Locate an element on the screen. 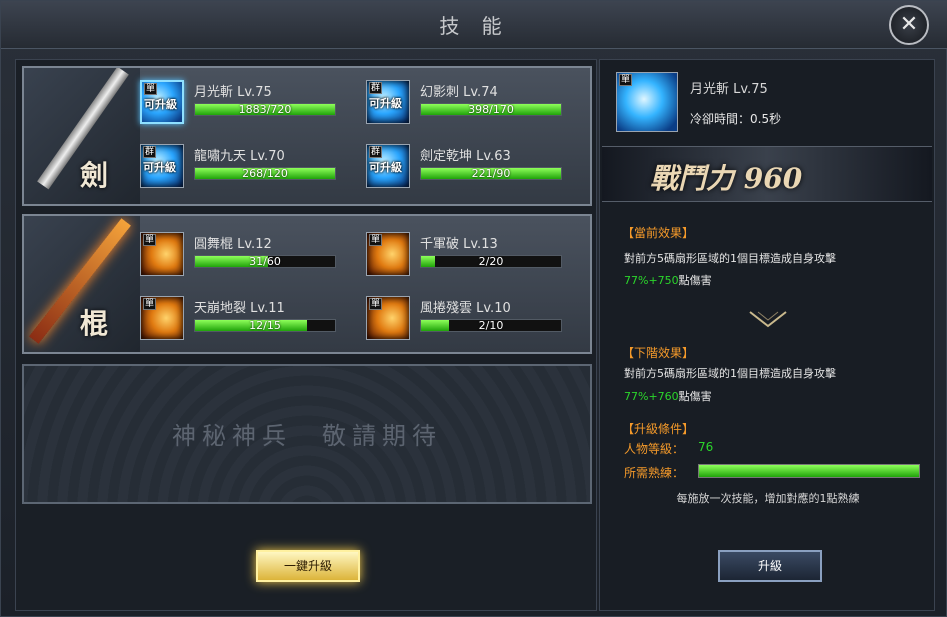 This screenshot has height=617, width=947. skill-icon-dragon-roar: 群 可升級 is located at coordinates (162, 166).